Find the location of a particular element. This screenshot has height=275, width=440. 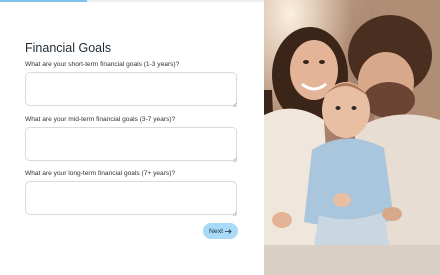

short-term-goals-field is located at coordinates (131, 89).